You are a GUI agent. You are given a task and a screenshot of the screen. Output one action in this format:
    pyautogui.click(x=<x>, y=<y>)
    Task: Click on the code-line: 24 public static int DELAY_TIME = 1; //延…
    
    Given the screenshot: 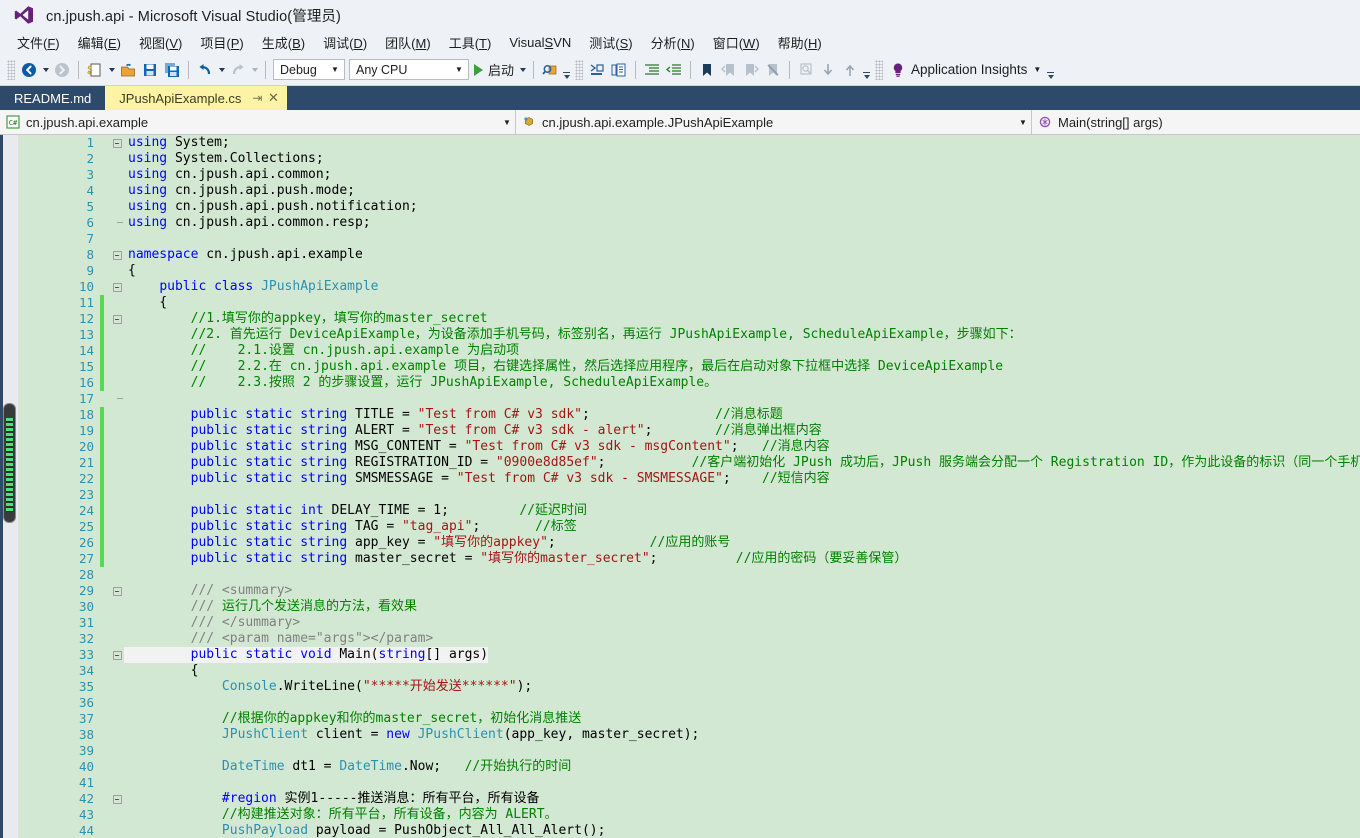 What is the action you would take?
    pyautogui.click(x=709, y=511)
    